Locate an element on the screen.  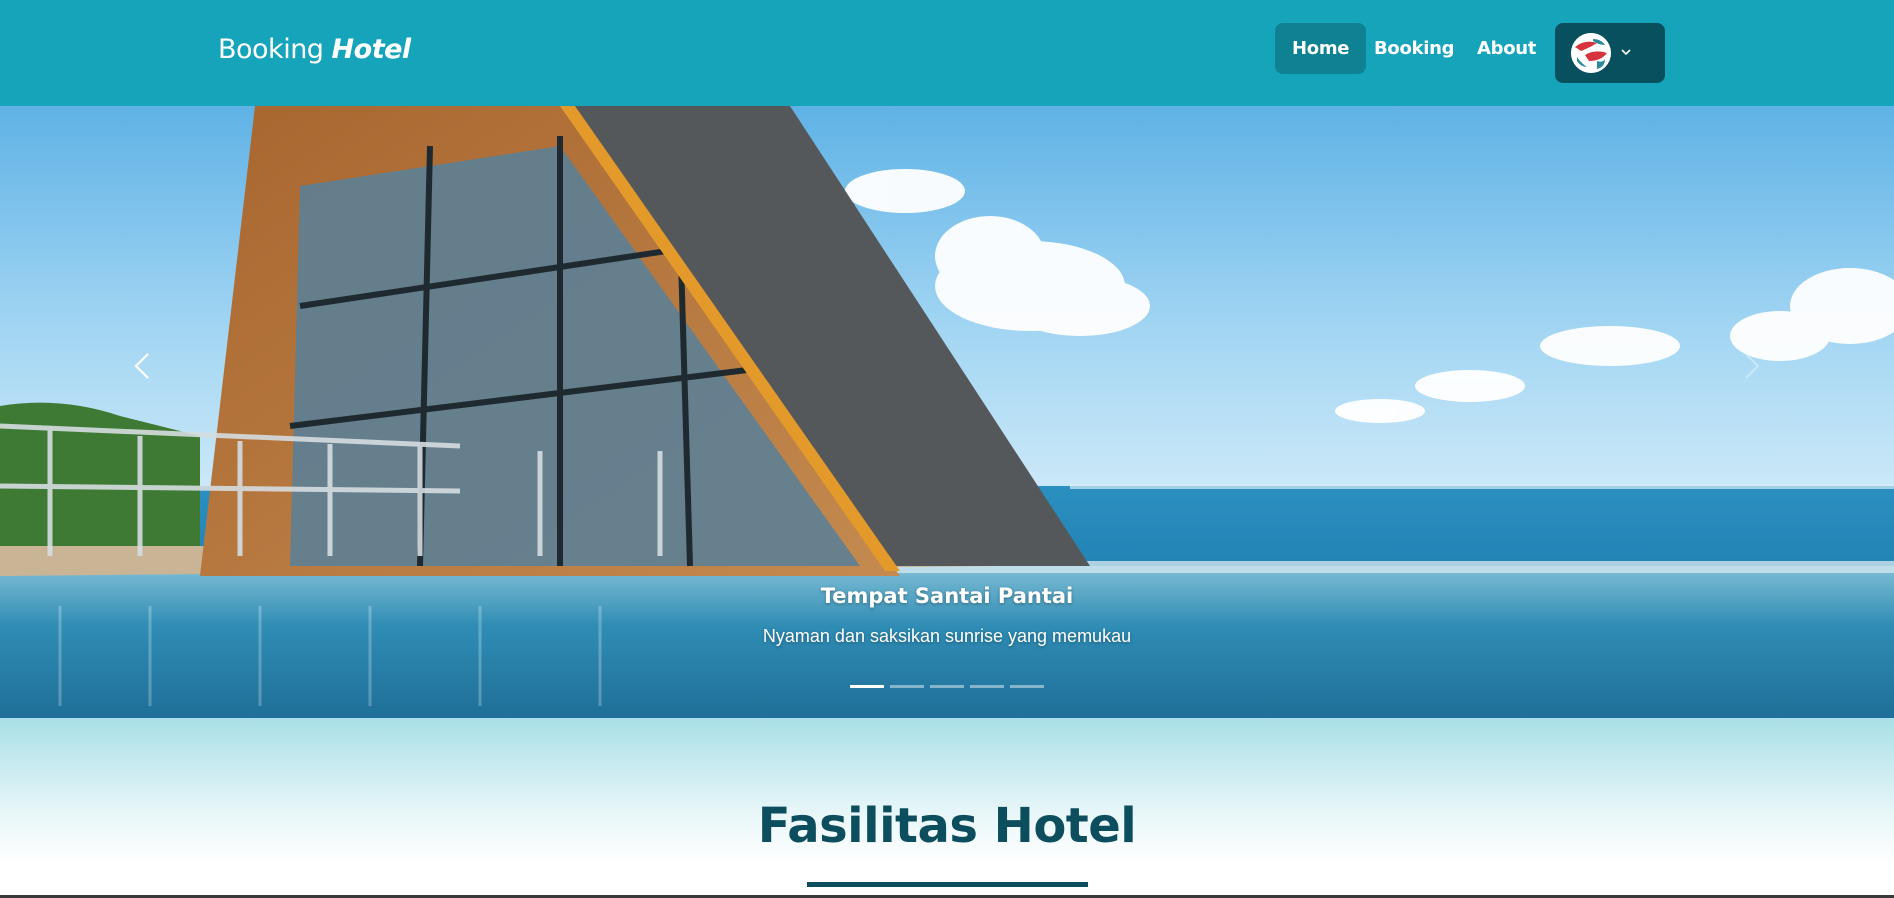
nav-link-booking: Booking is located at coordinates (1414, 48).